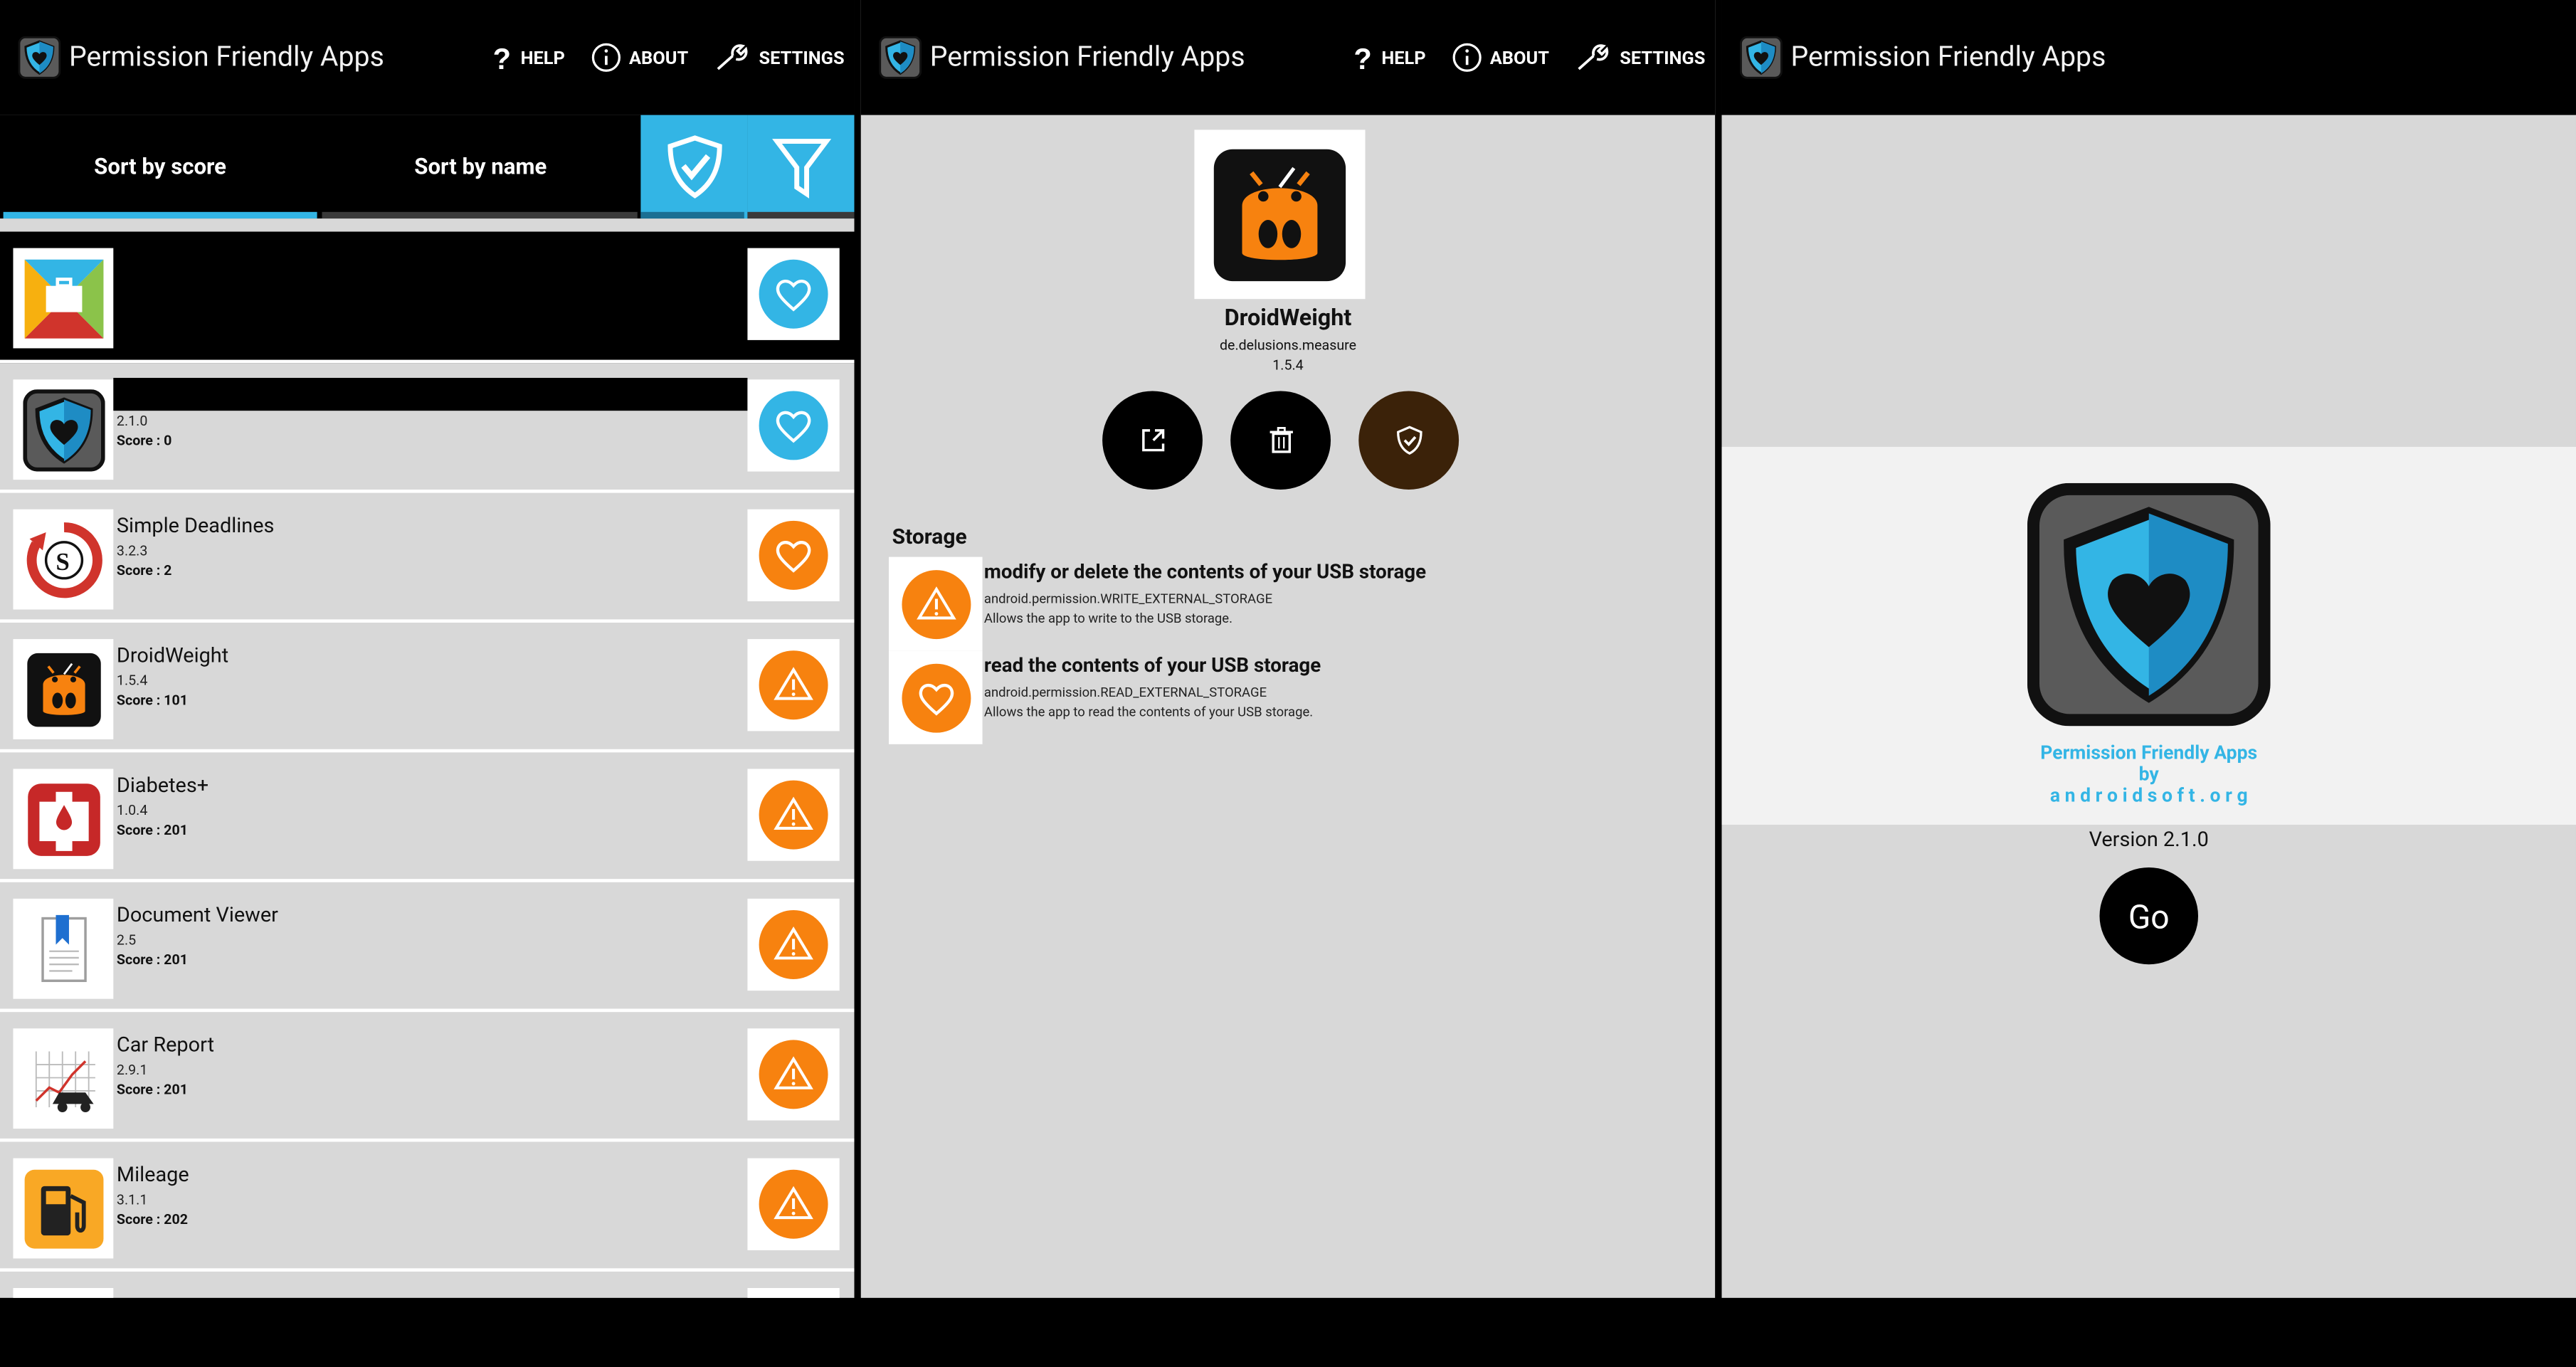 This screenshot has height=1367, width=2576. What do you see at coordinates (427, 947) in the screenshot?
I see `list-item: Document Viewer 2.5 Score : 201` at bounding box center [427, 947].